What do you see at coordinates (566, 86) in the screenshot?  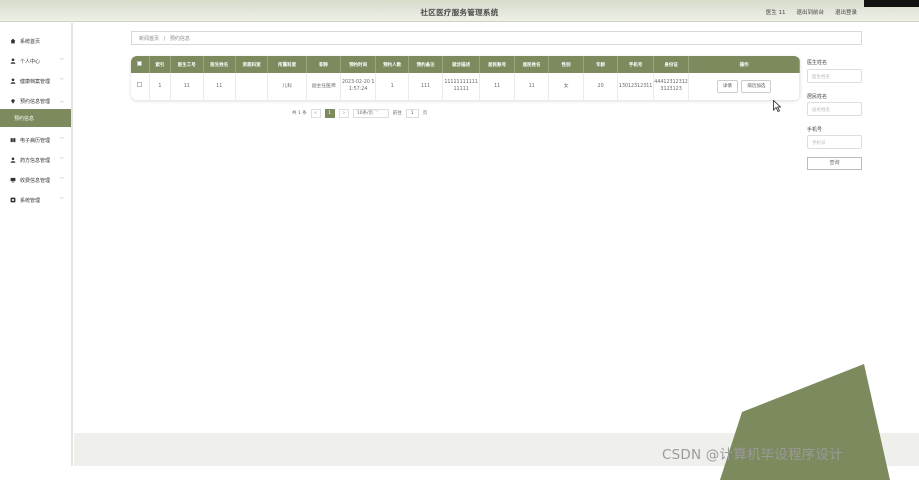 I see `cell-gender: 女` at bounding box center [566, 86].